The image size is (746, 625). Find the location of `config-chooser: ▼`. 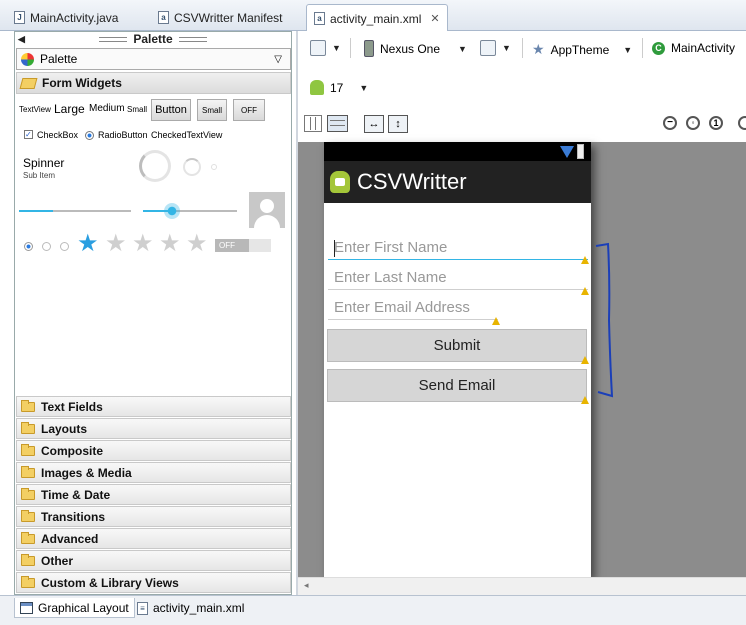

config-chooser: ▼ is located at coordinates (325, 48).